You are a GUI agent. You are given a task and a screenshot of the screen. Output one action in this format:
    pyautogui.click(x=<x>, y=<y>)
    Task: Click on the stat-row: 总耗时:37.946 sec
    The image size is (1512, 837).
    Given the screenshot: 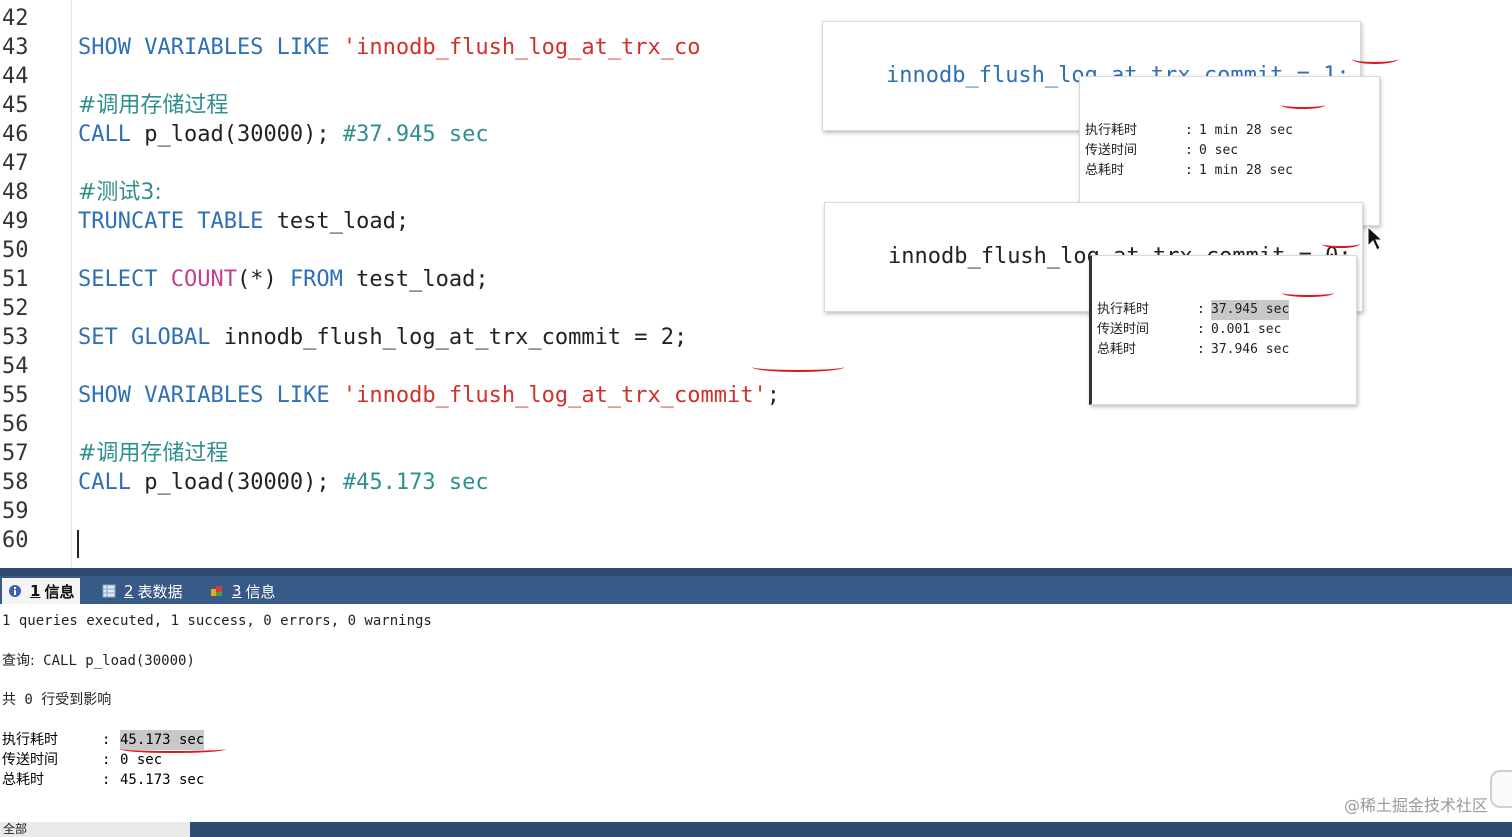 What is the action you would take?
    pyautogui.click(x=1221, y=350)
    